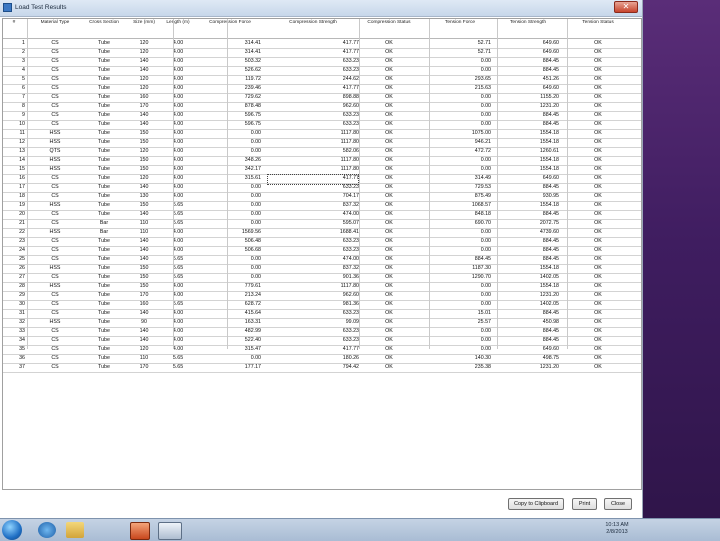  What do you see at coordinates (140, 531) in the screenshot?
I see `powerpoint-icon` at bounding box center [140, 531].